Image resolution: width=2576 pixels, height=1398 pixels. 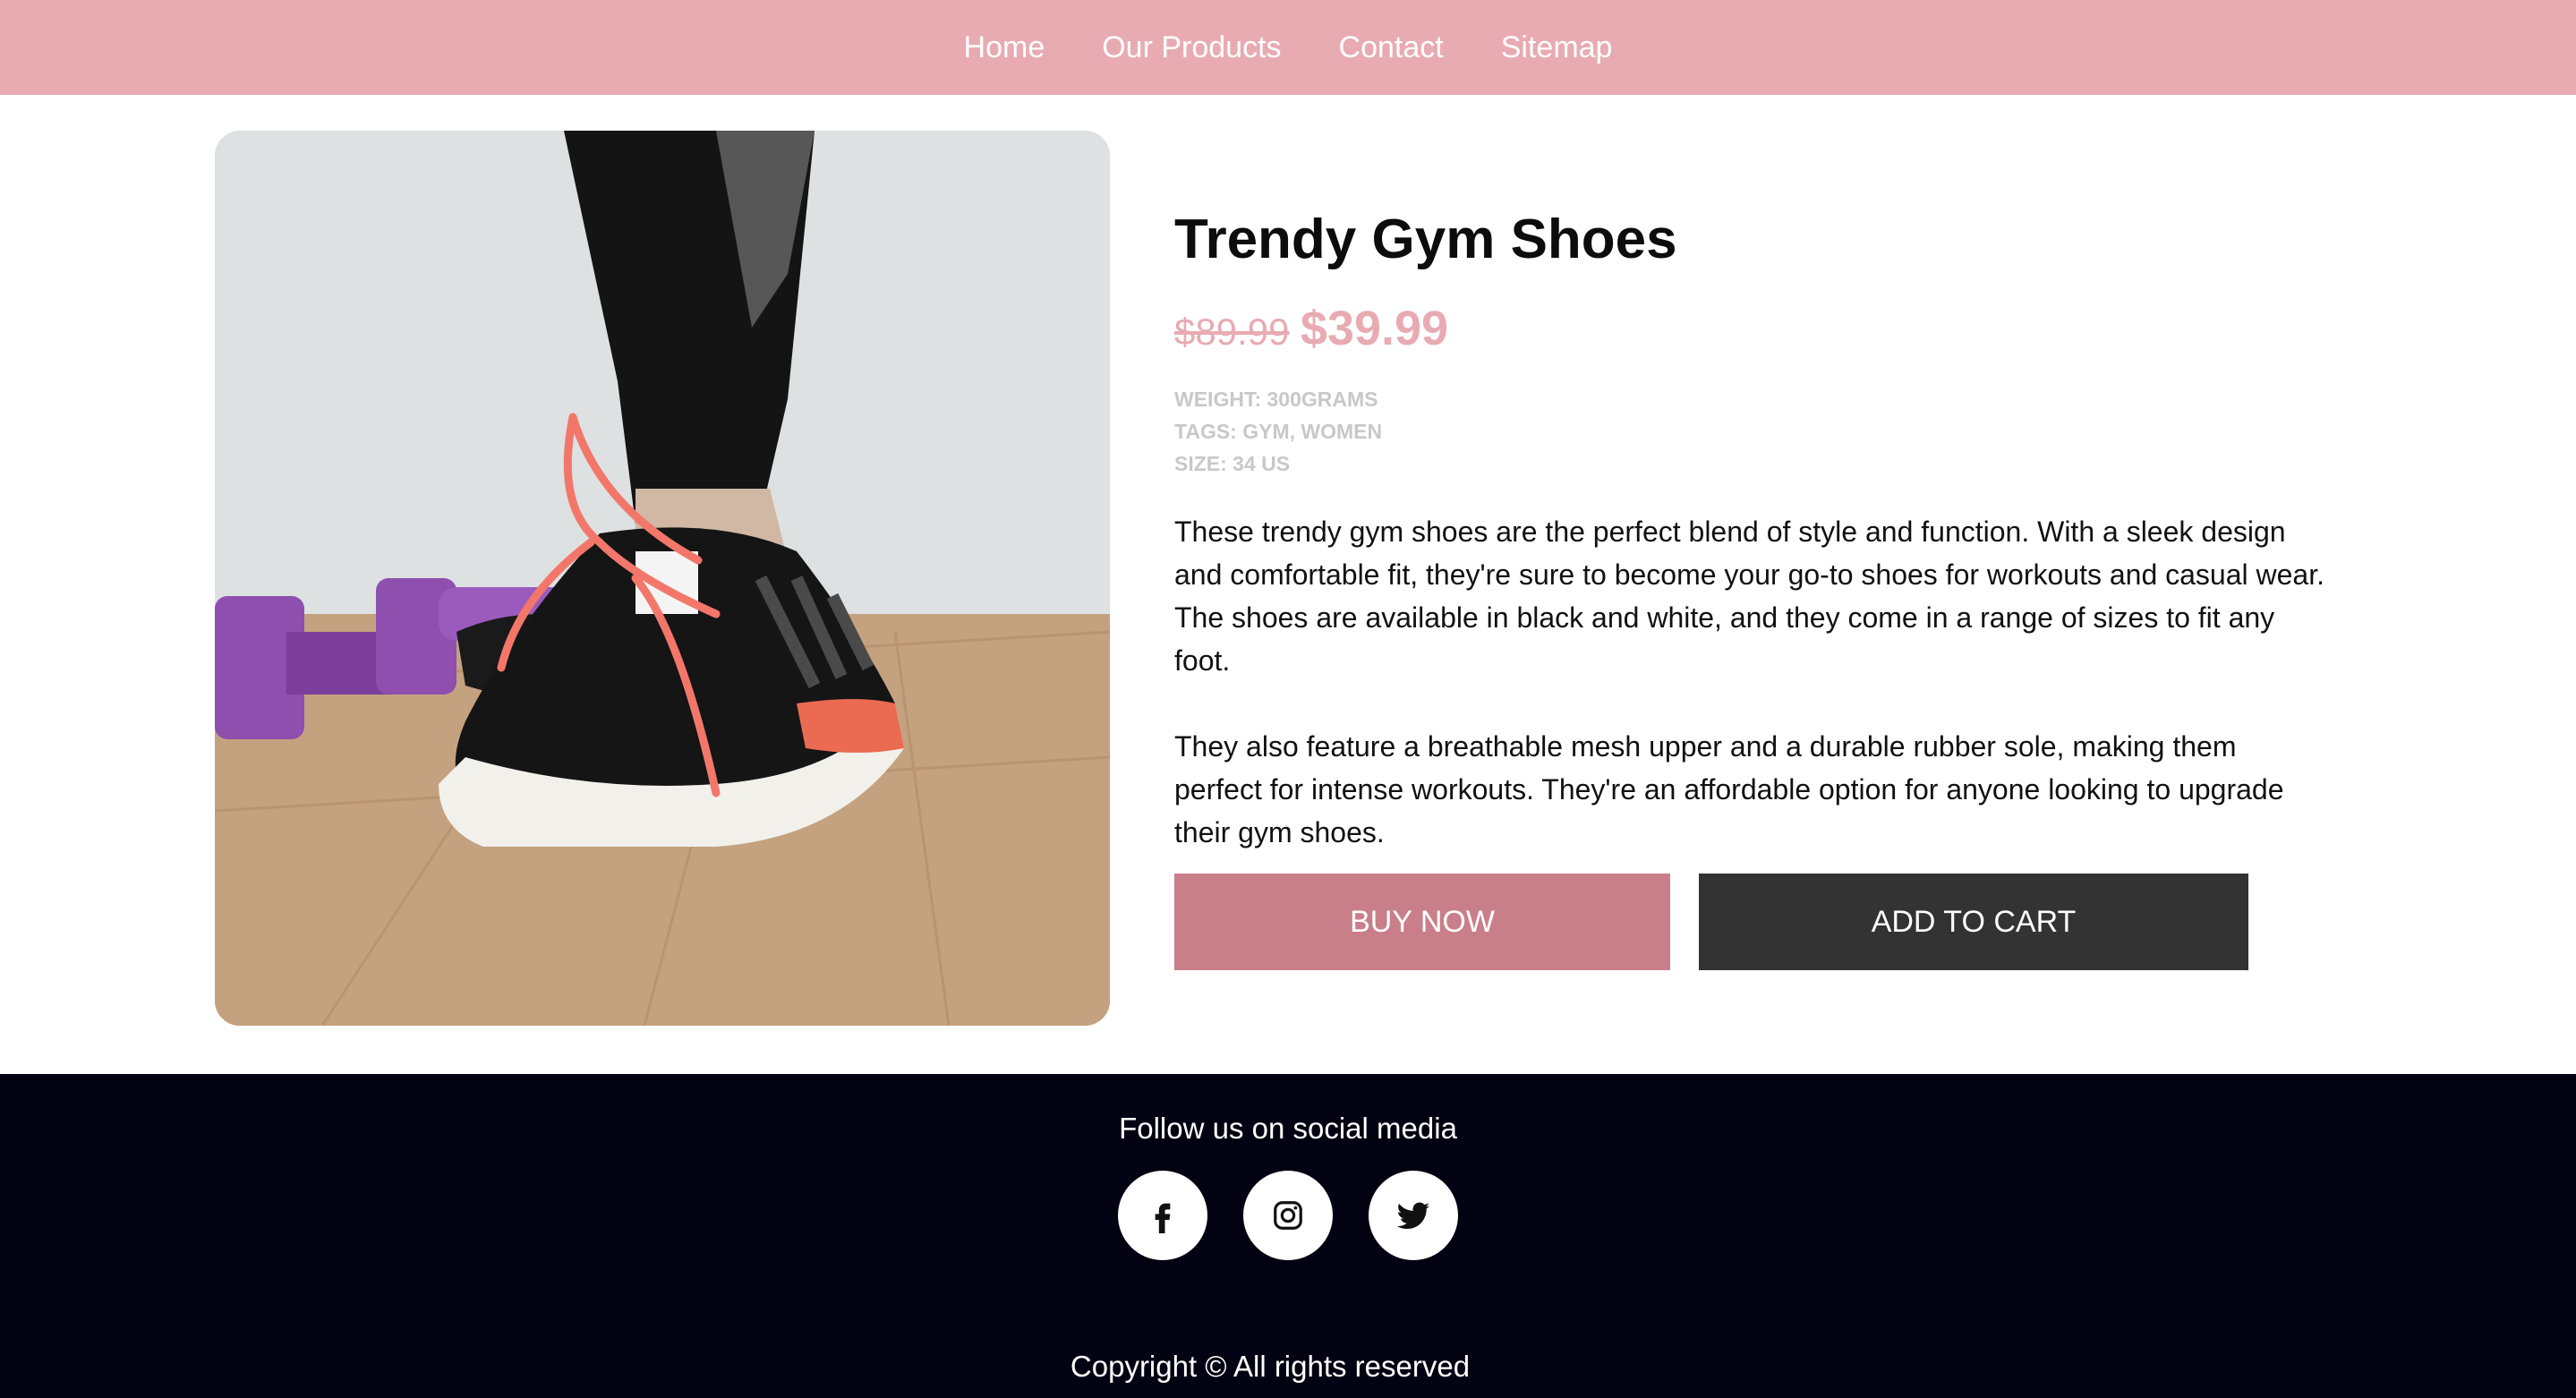 What do you see at coordinates (1232, 464) in the screenshot?
I see `size-text: SIZE: 34 US` at bounding box center [1232, 464].